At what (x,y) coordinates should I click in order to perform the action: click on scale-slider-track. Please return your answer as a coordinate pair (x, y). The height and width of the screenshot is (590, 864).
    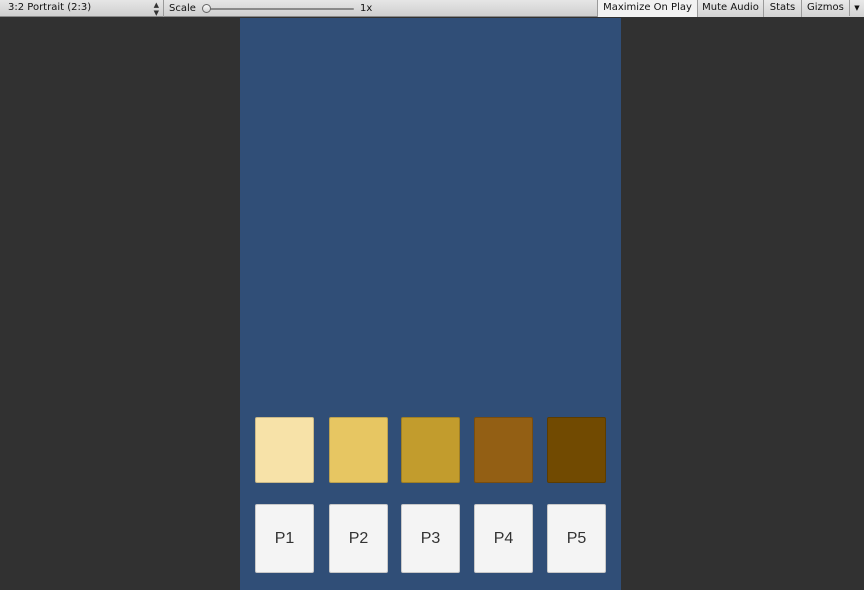
    Looking at the image, I should click on (280, 9).